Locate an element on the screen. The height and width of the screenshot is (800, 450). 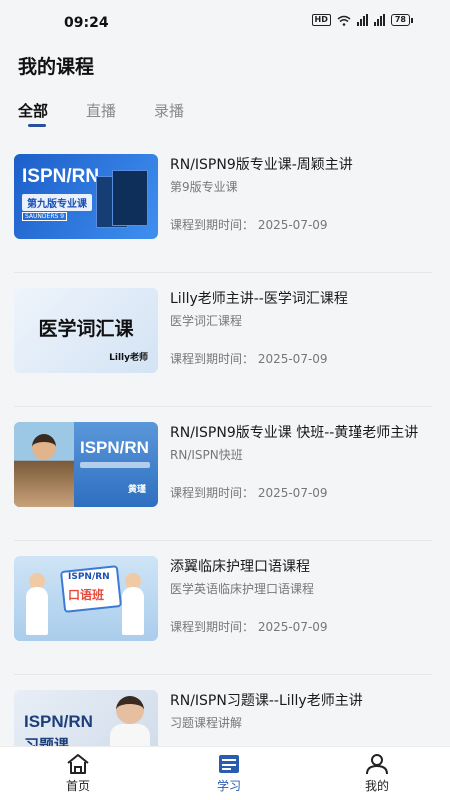
course-tabs: 全部 直播 录播 is located at coordinates (120, 113).